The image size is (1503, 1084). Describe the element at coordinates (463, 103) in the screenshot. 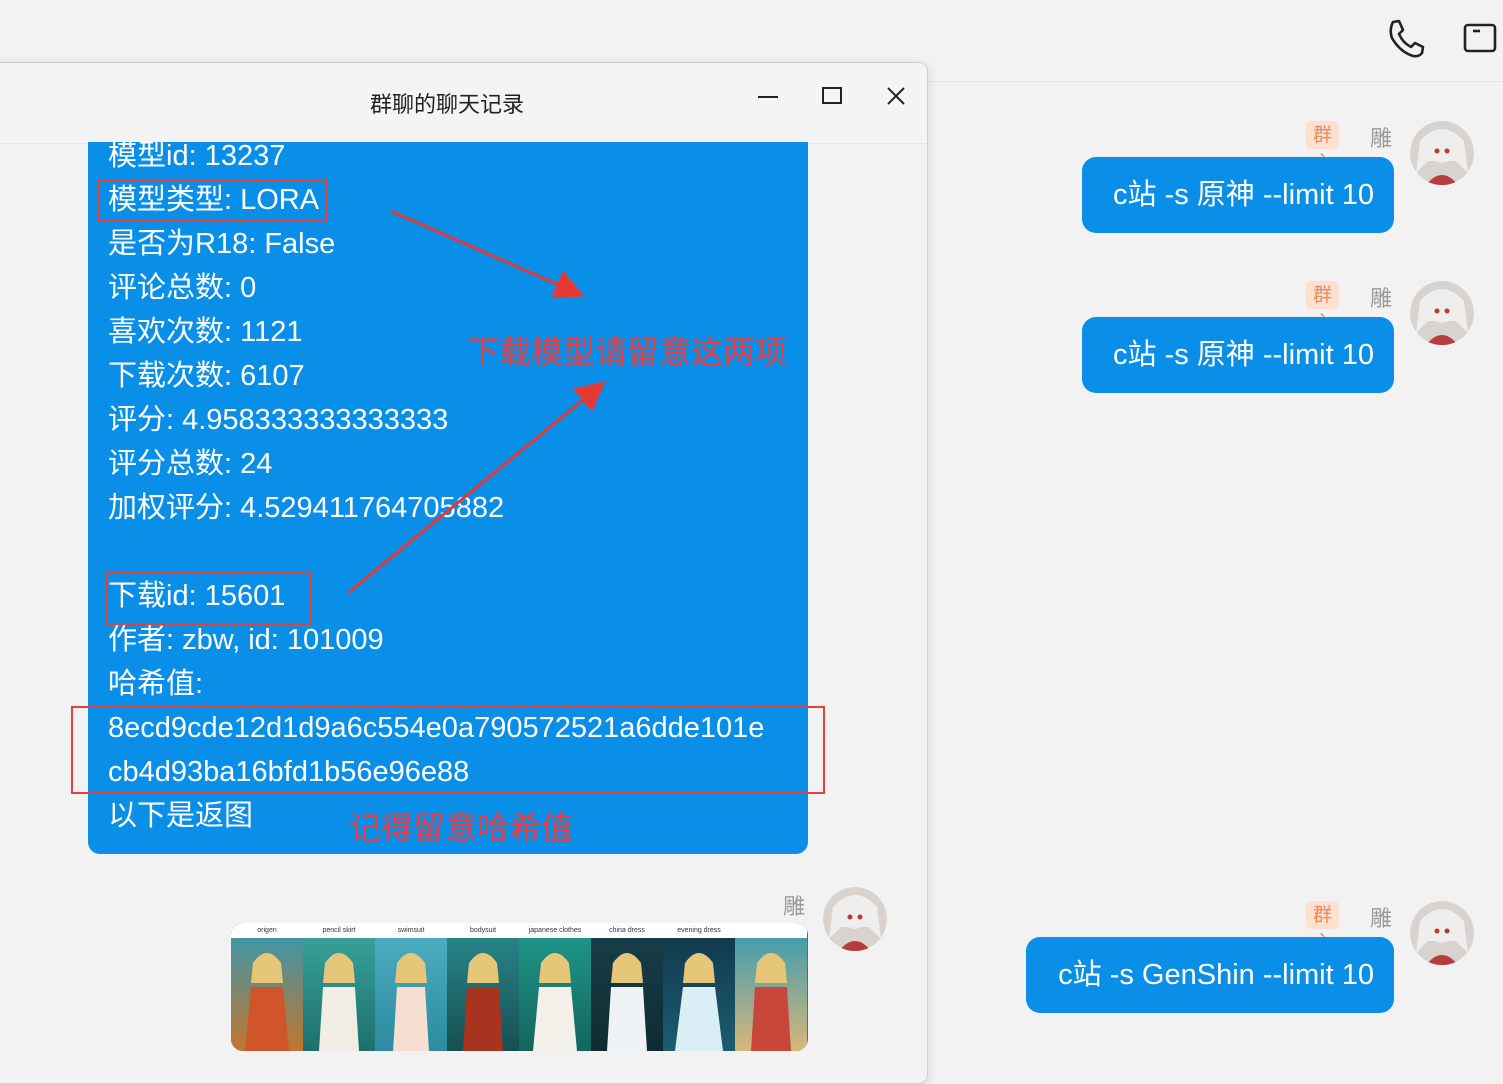

I see `window-titlebar: 群聊的聊天记录` at that location.